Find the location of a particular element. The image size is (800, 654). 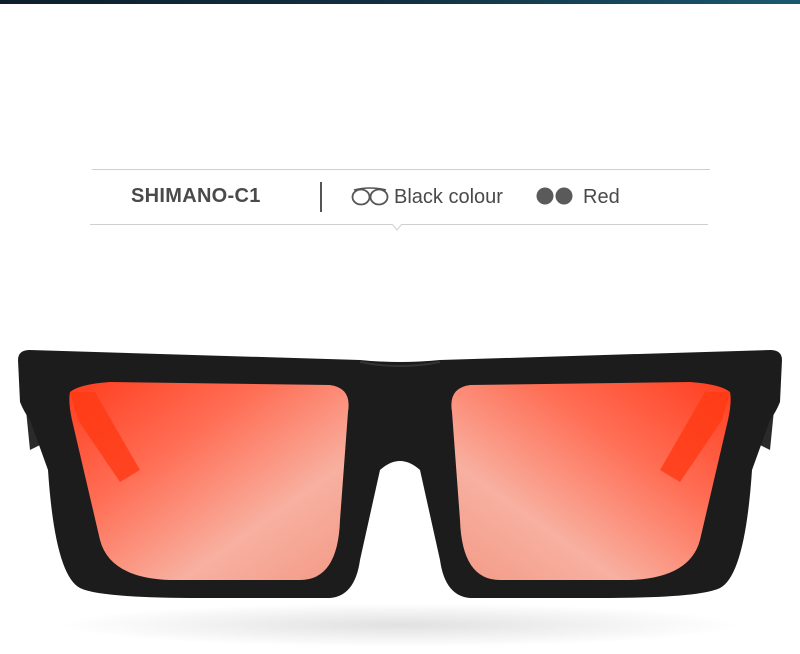

pointer-notch is located at coordinates (397, 227).